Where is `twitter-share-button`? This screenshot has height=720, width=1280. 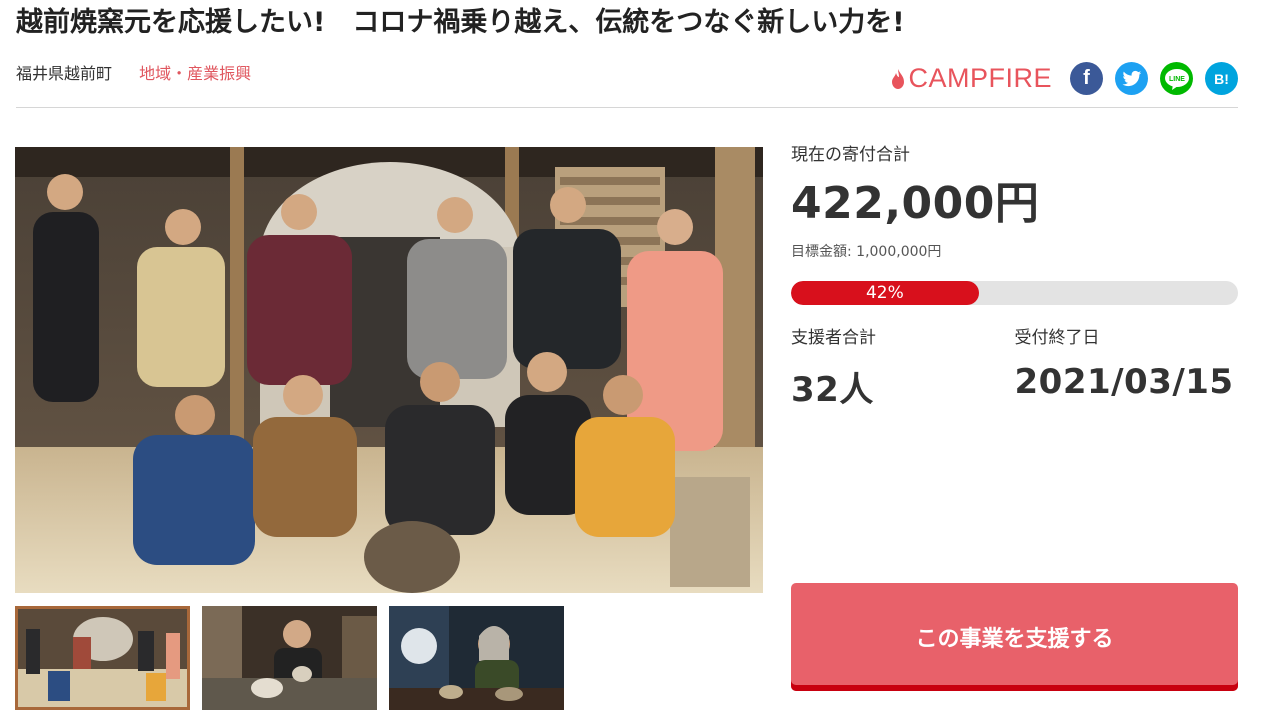
twitter-share-button is located at coordinates (1131, 78).